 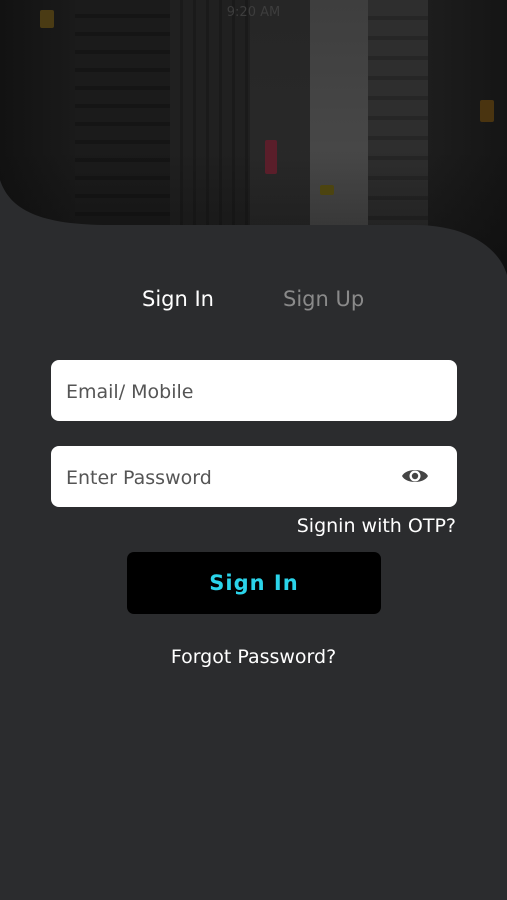 I want to click on status-bar-time: 9:20 AM, so click(x=253, y=12).